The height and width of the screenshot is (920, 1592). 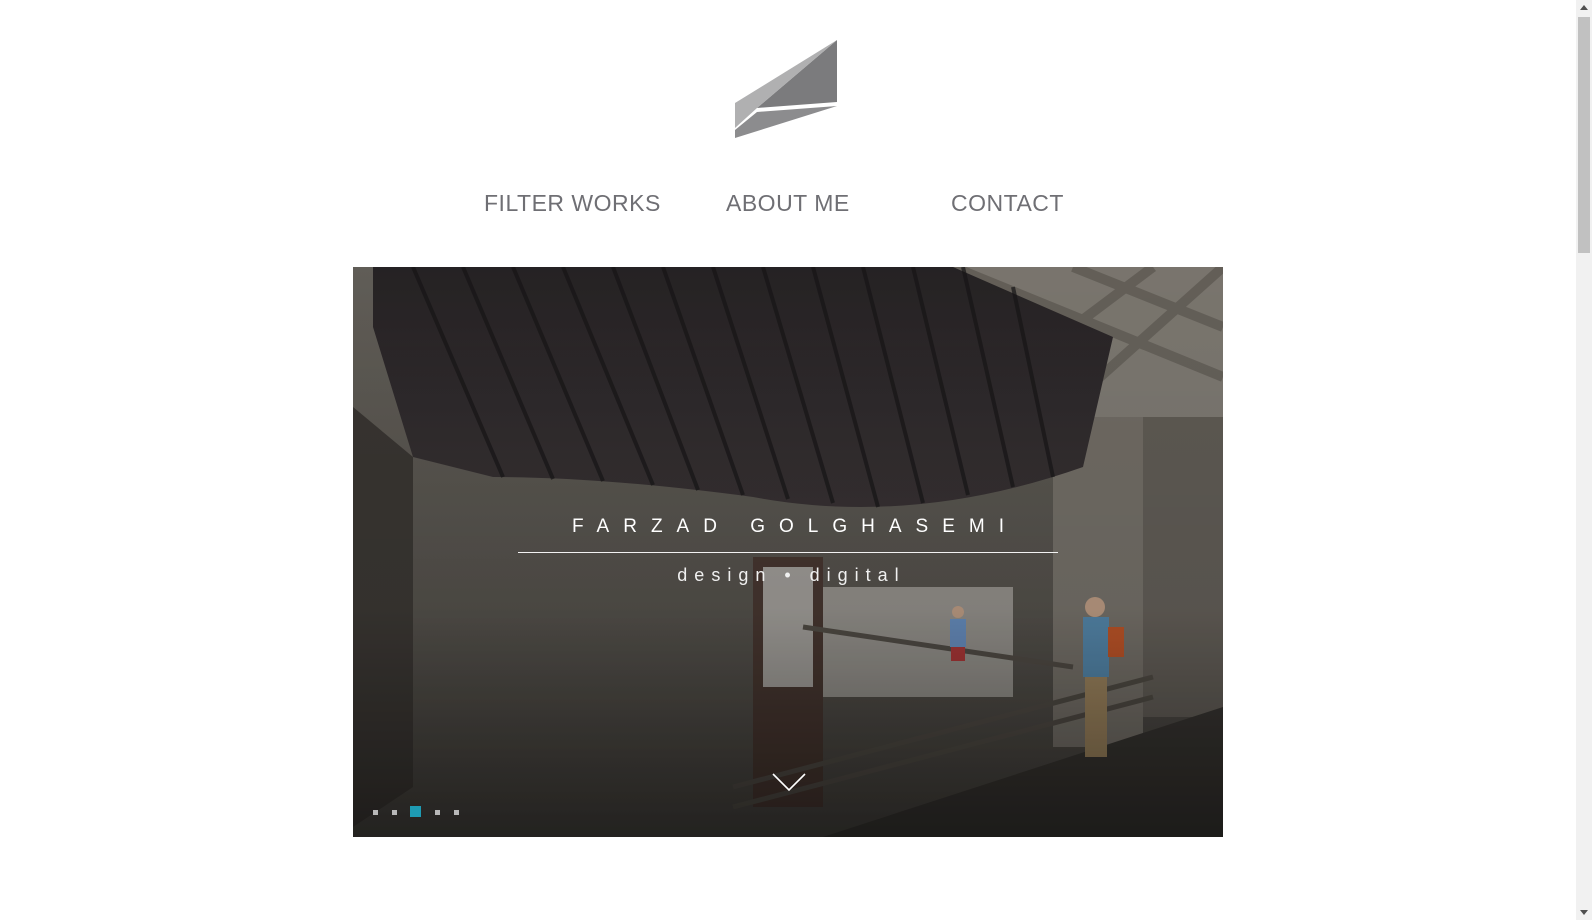 What do you see at coordinates (1007, 203) in the screenshot?
I see `nav-contact: CONTACT` at bounding box center [1007, 203].